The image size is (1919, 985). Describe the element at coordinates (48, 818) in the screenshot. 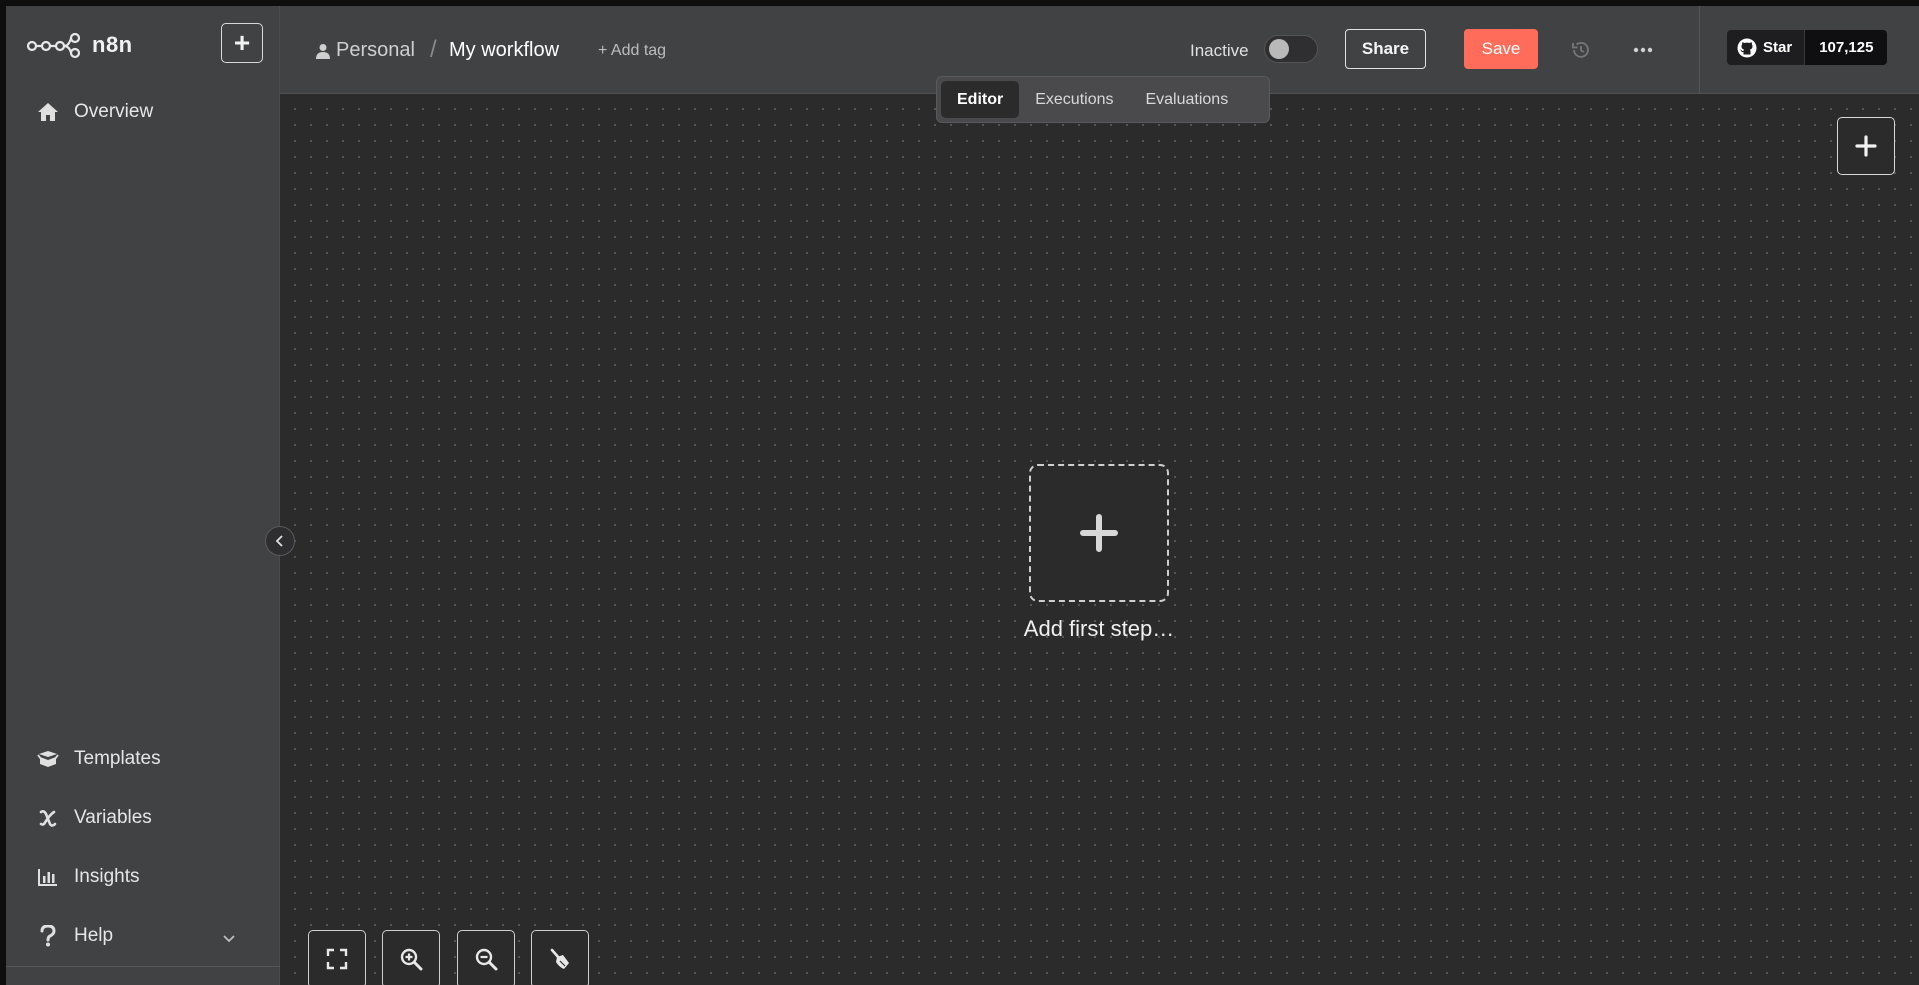

I see `variable-icon` at that location.